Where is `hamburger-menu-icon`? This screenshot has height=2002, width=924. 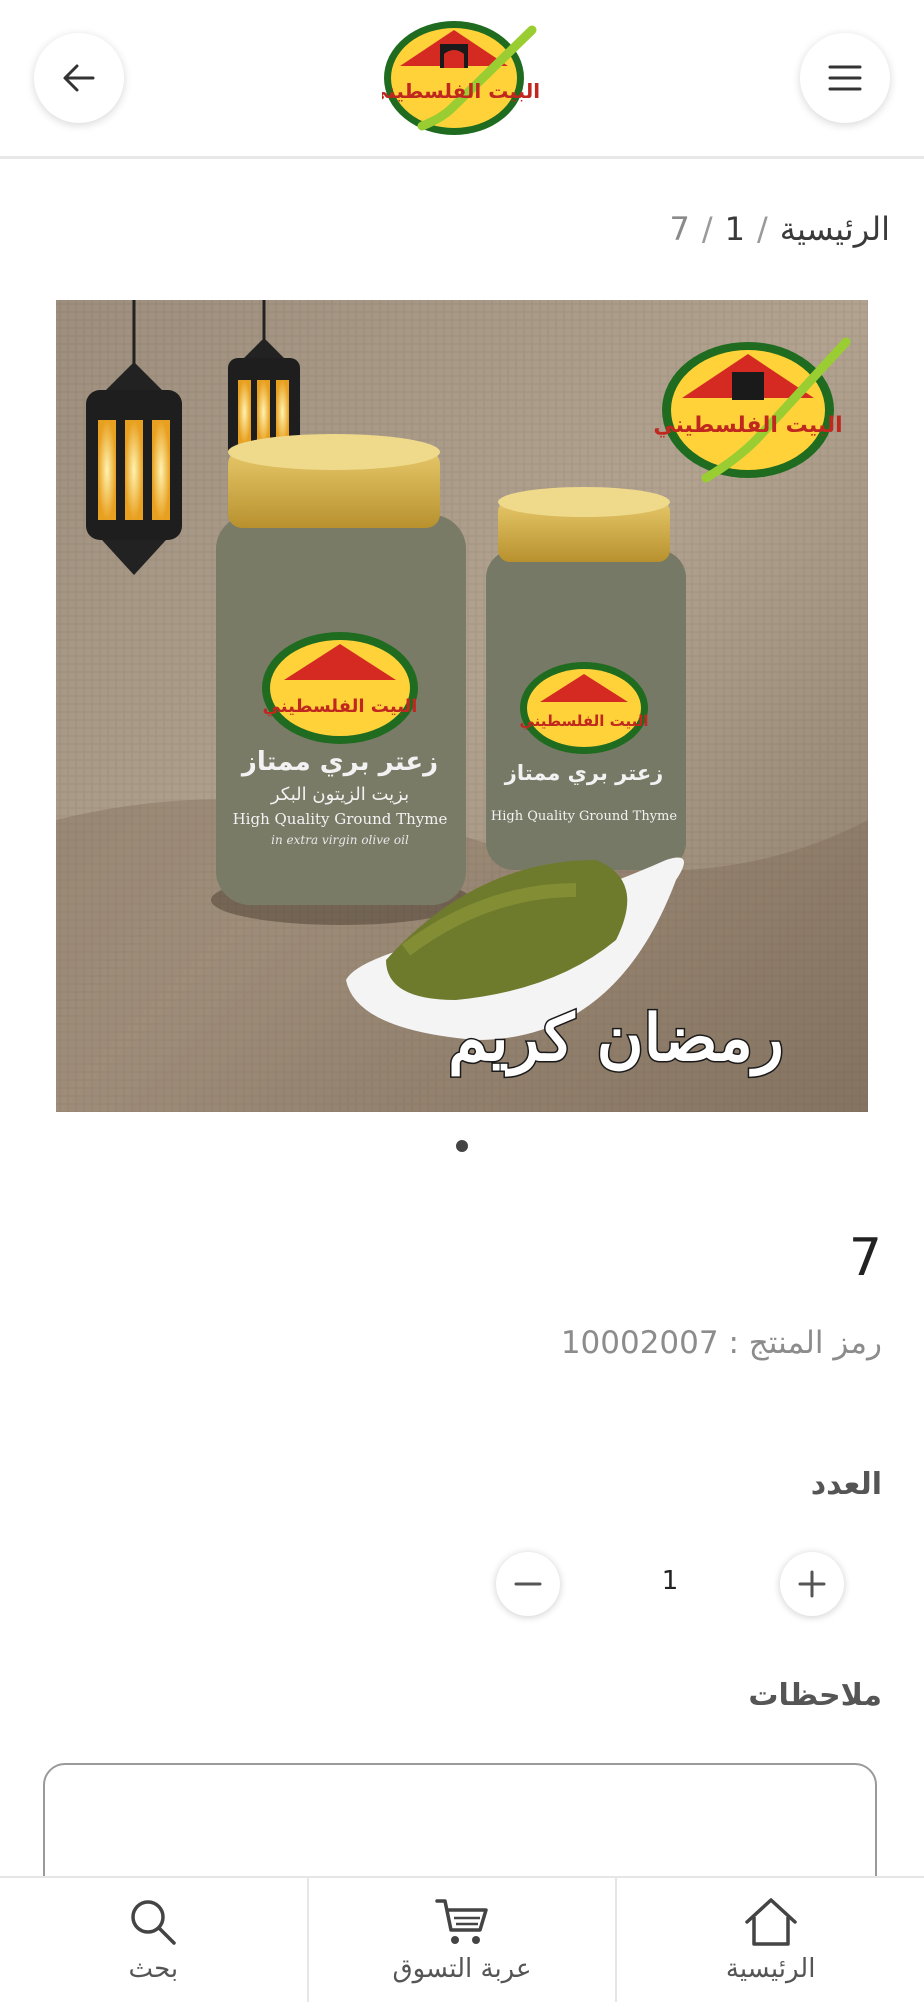
hamburger-menu-icon is located at coordinates (845, 78).